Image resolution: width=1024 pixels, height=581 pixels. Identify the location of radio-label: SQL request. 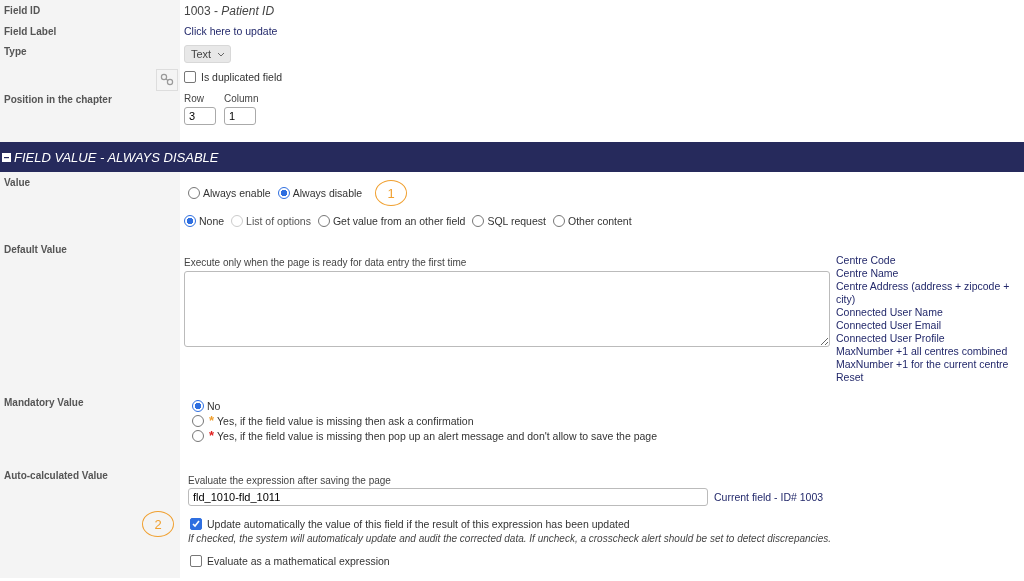
(516, 221).